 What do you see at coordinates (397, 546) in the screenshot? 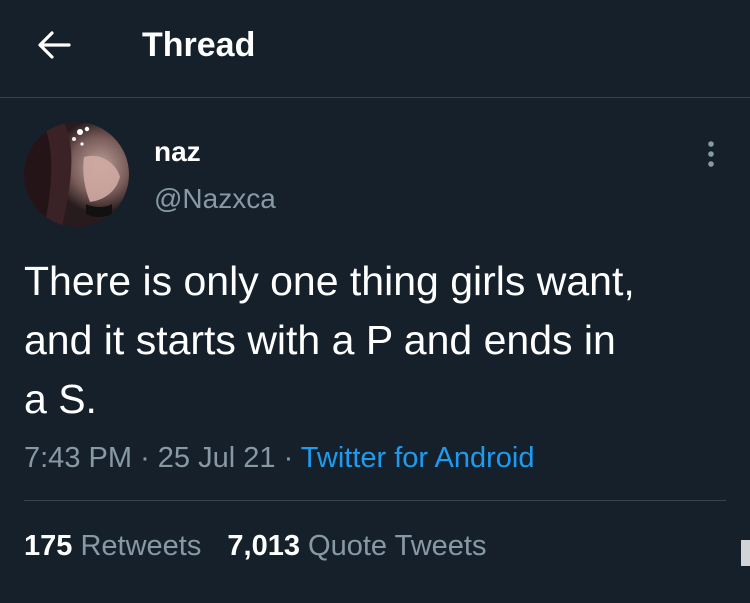
I see `quote-tweets-label: Quote Tweets` at bounding box center [397, 546].